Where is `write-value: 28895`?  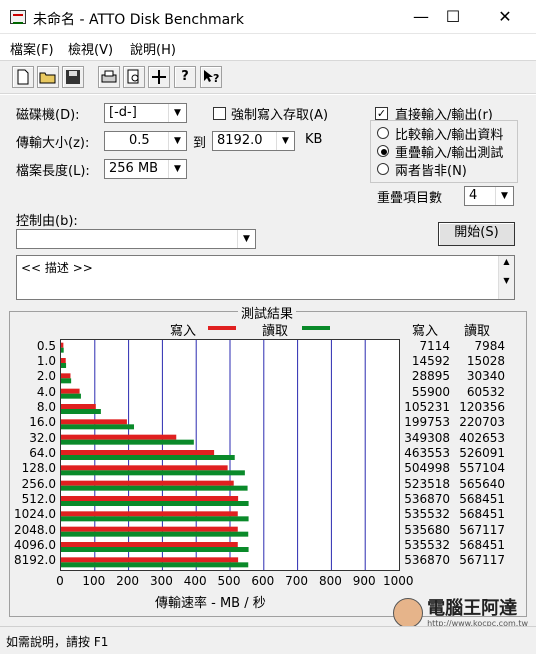
write-value: 28895 is located at coordinates (430, 376).